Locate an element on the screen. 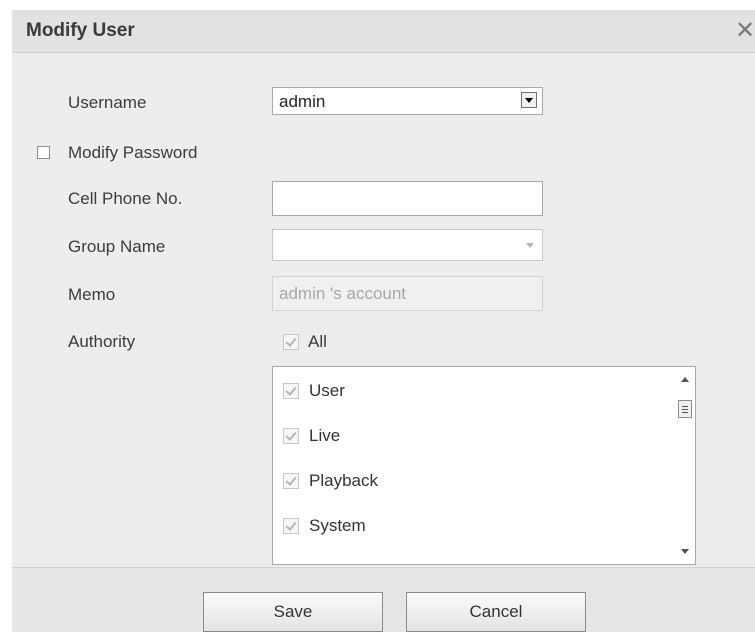 This screenshot has width=755, height=632. authority-label: Authority is located at coordinates (102, 341).